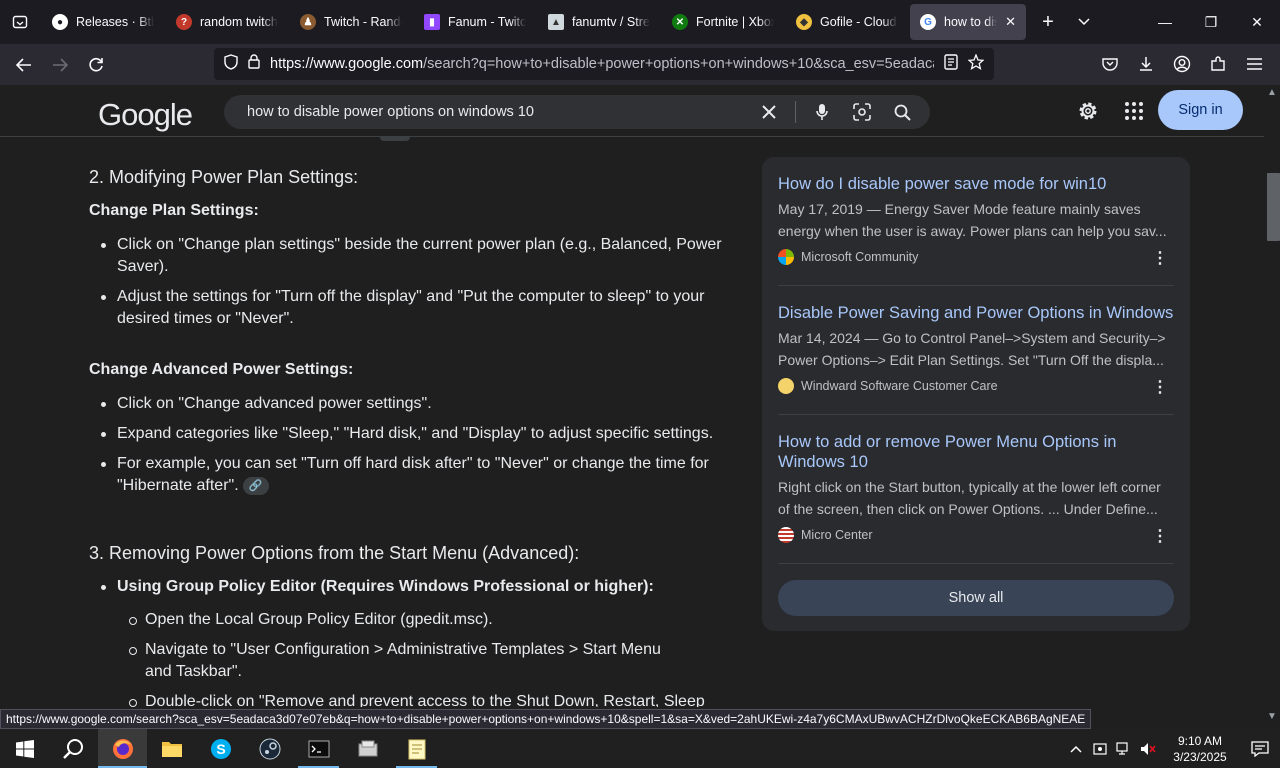  Describe the element at coordinates (1076, 748) in the screenshot. I see `show-hidden-icons-icon` at that location.